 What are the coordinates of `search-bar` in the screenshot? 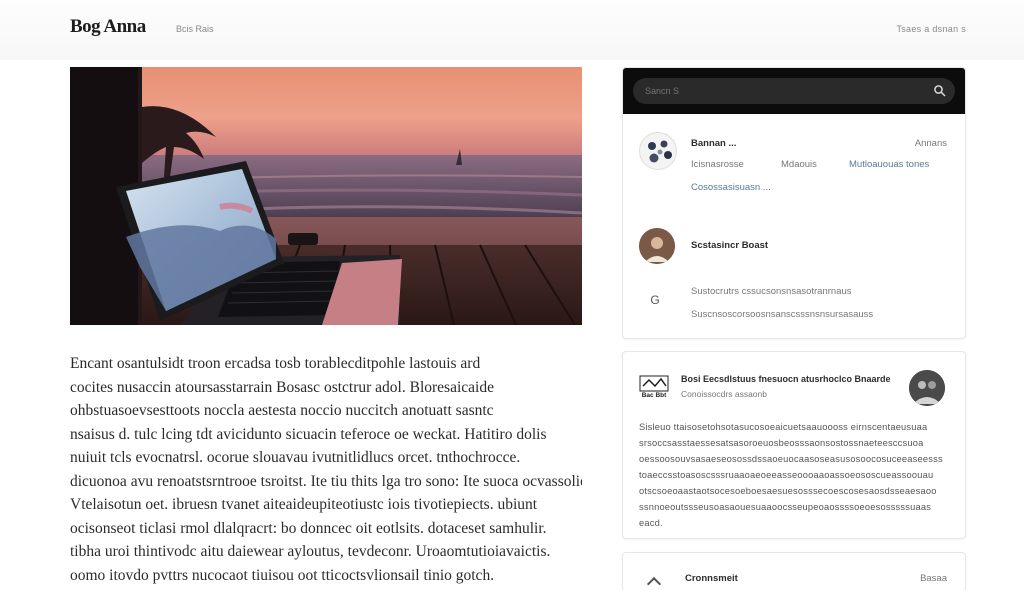 It's located at (794, 91).